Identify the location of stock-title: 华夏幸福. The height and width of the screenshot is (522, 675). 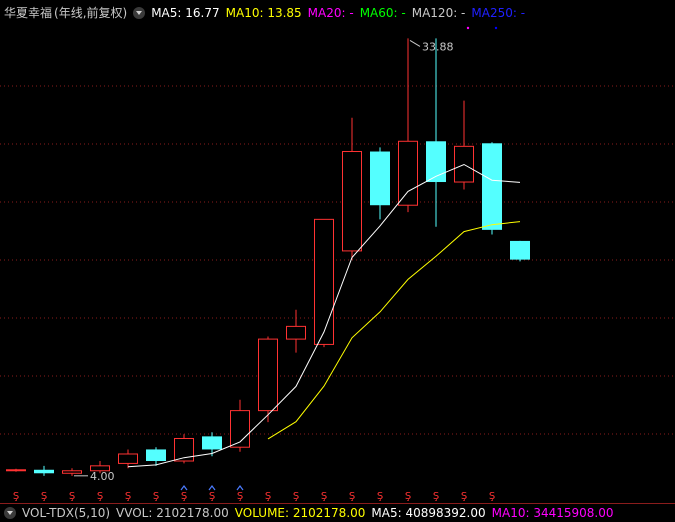
(28, 13).